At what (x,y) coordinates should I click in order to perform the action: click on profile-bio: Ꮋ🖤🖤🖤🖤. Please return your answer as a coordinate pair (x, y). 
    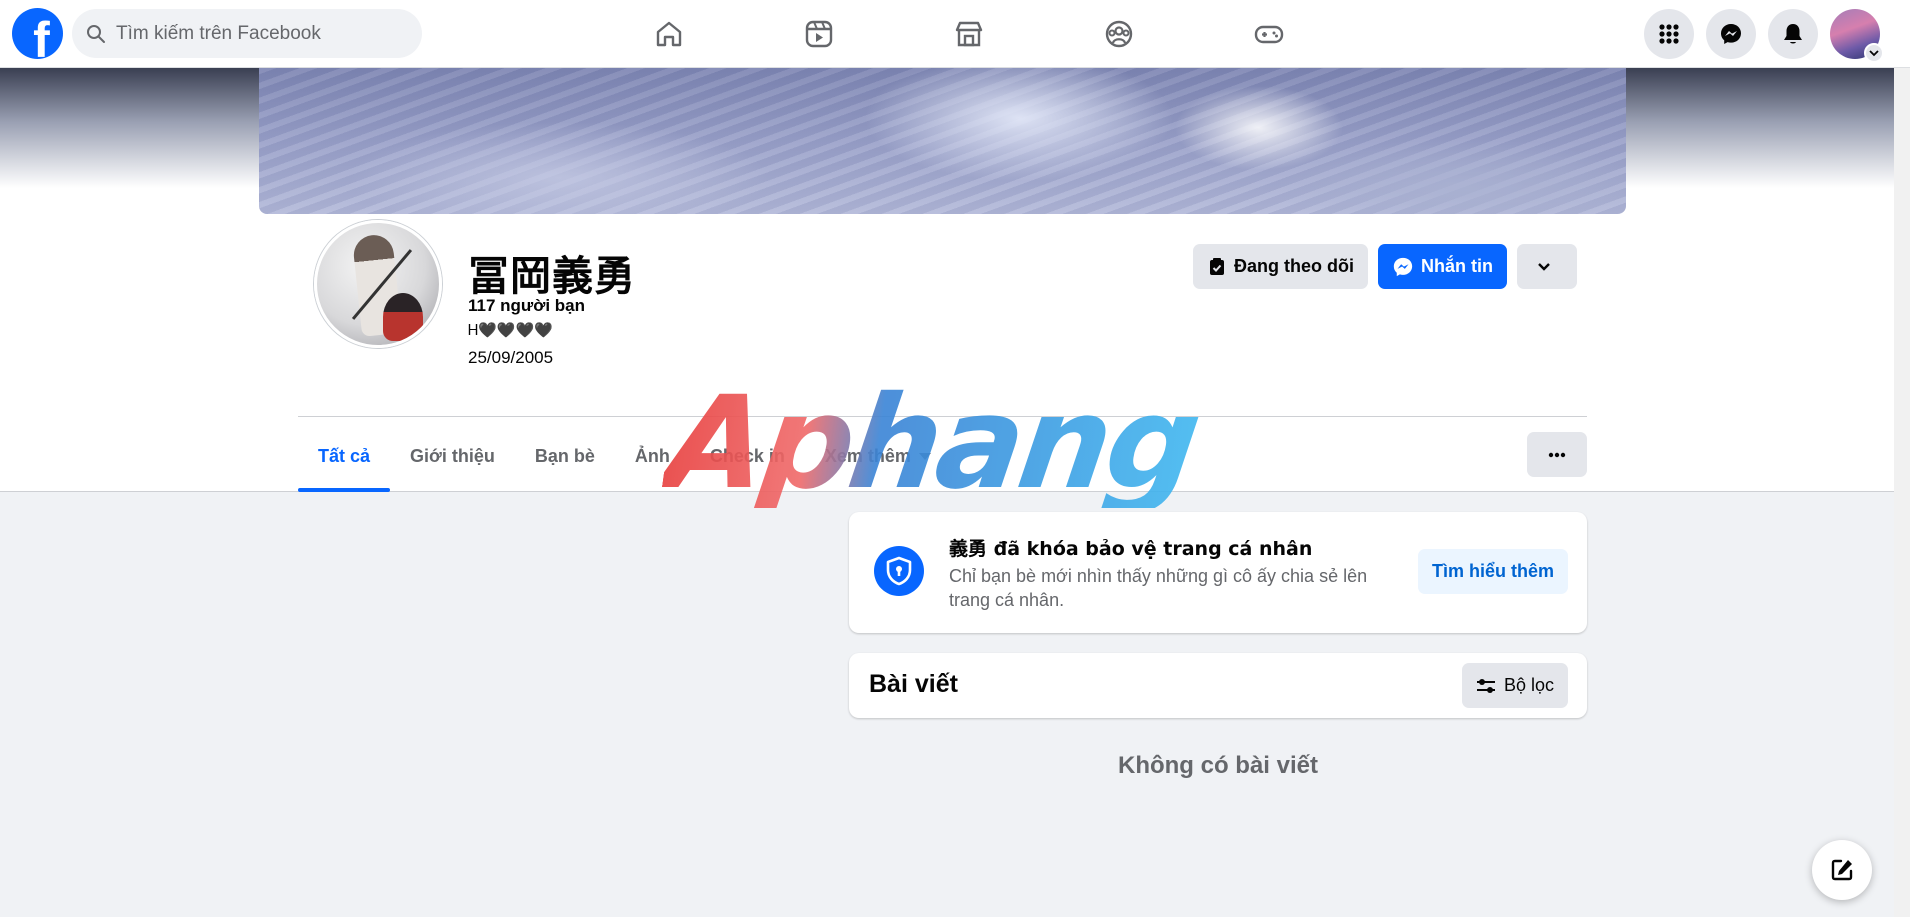
    Looking at the image, I should click on (510, 330).